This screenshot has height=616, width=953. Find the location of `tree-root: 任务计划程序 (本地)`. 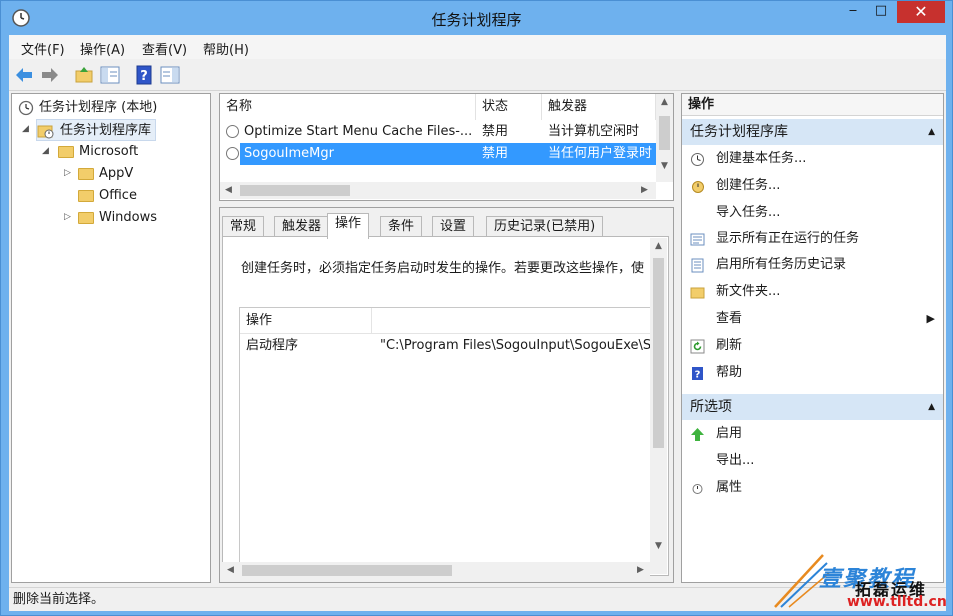

tree-root: 任务计划程序 (本地) is located at coordinates (87, 108).